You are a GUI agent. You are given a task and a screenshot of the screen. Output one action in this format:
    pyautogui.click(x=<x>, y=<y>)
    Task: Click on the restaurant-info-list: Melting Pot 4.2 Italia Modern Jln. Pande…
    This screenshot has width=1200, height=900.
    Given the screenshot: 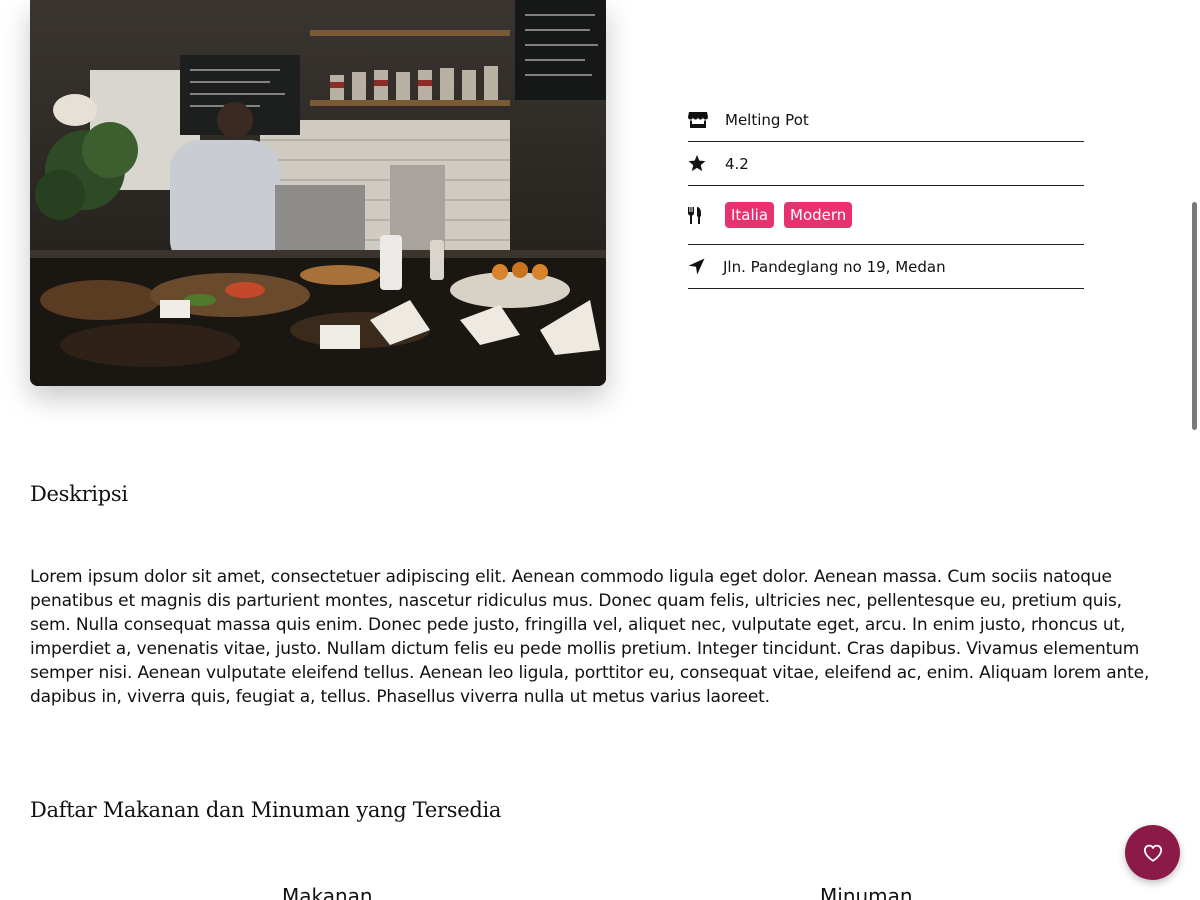 What is the action you would take?
    pyautogui.click(x=886, y=193)
    